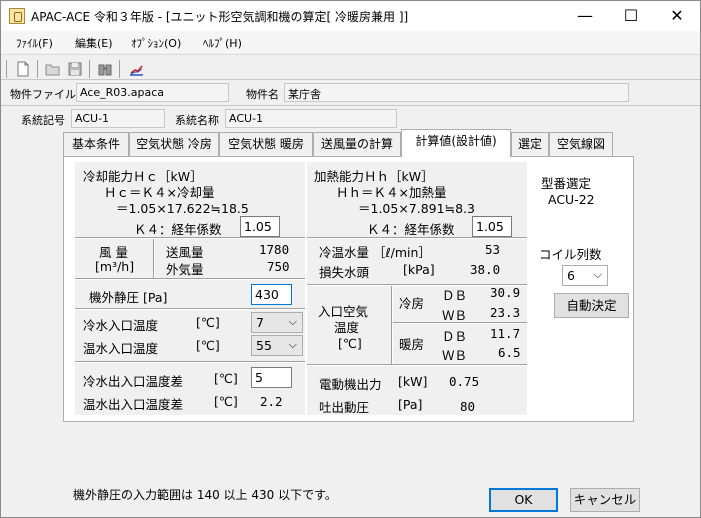  What do you see at coordinates (456, 92) in the screenshot?
I see `project-name-field: 某庁舎` at bounding box center [456, 92].